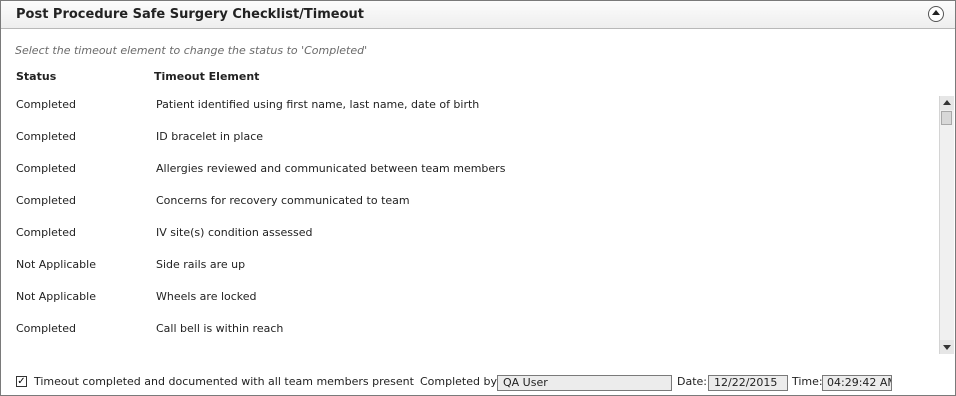 The height and width of the screenshot is (396, 956). Describe the element at coordinates (468, 304) in the screenshot. I see `table-row: Not Applicable Wheels are locked` at that location.